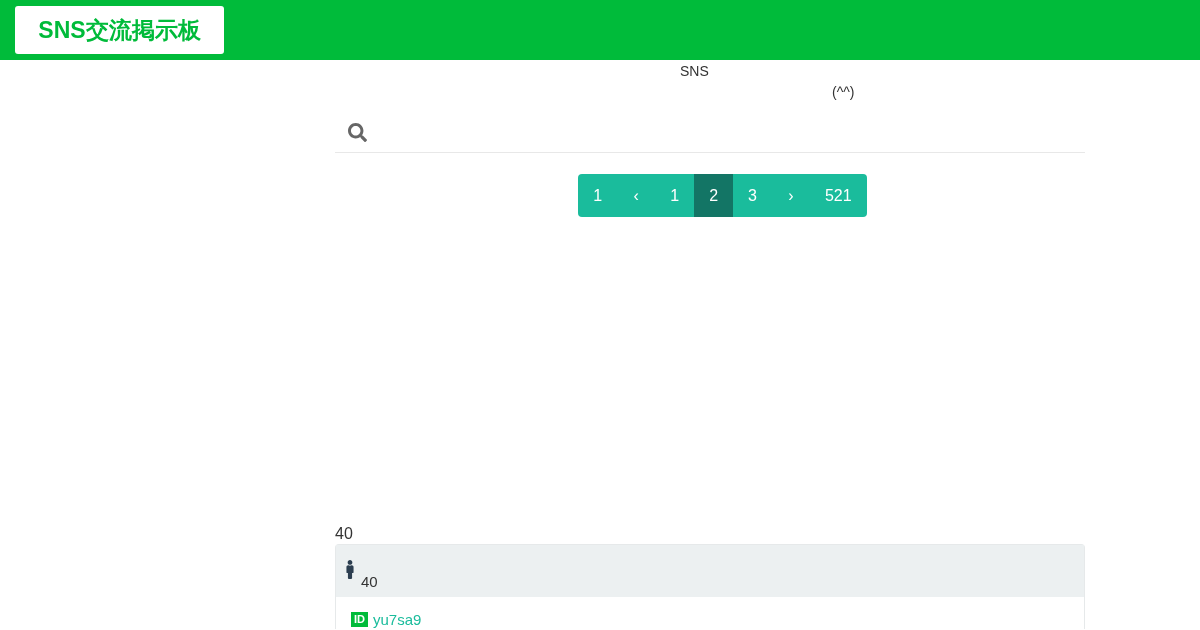 The width and height of the screenshot is (1200, 630). I want to click on intro-text: SNS, so click(694, 71).